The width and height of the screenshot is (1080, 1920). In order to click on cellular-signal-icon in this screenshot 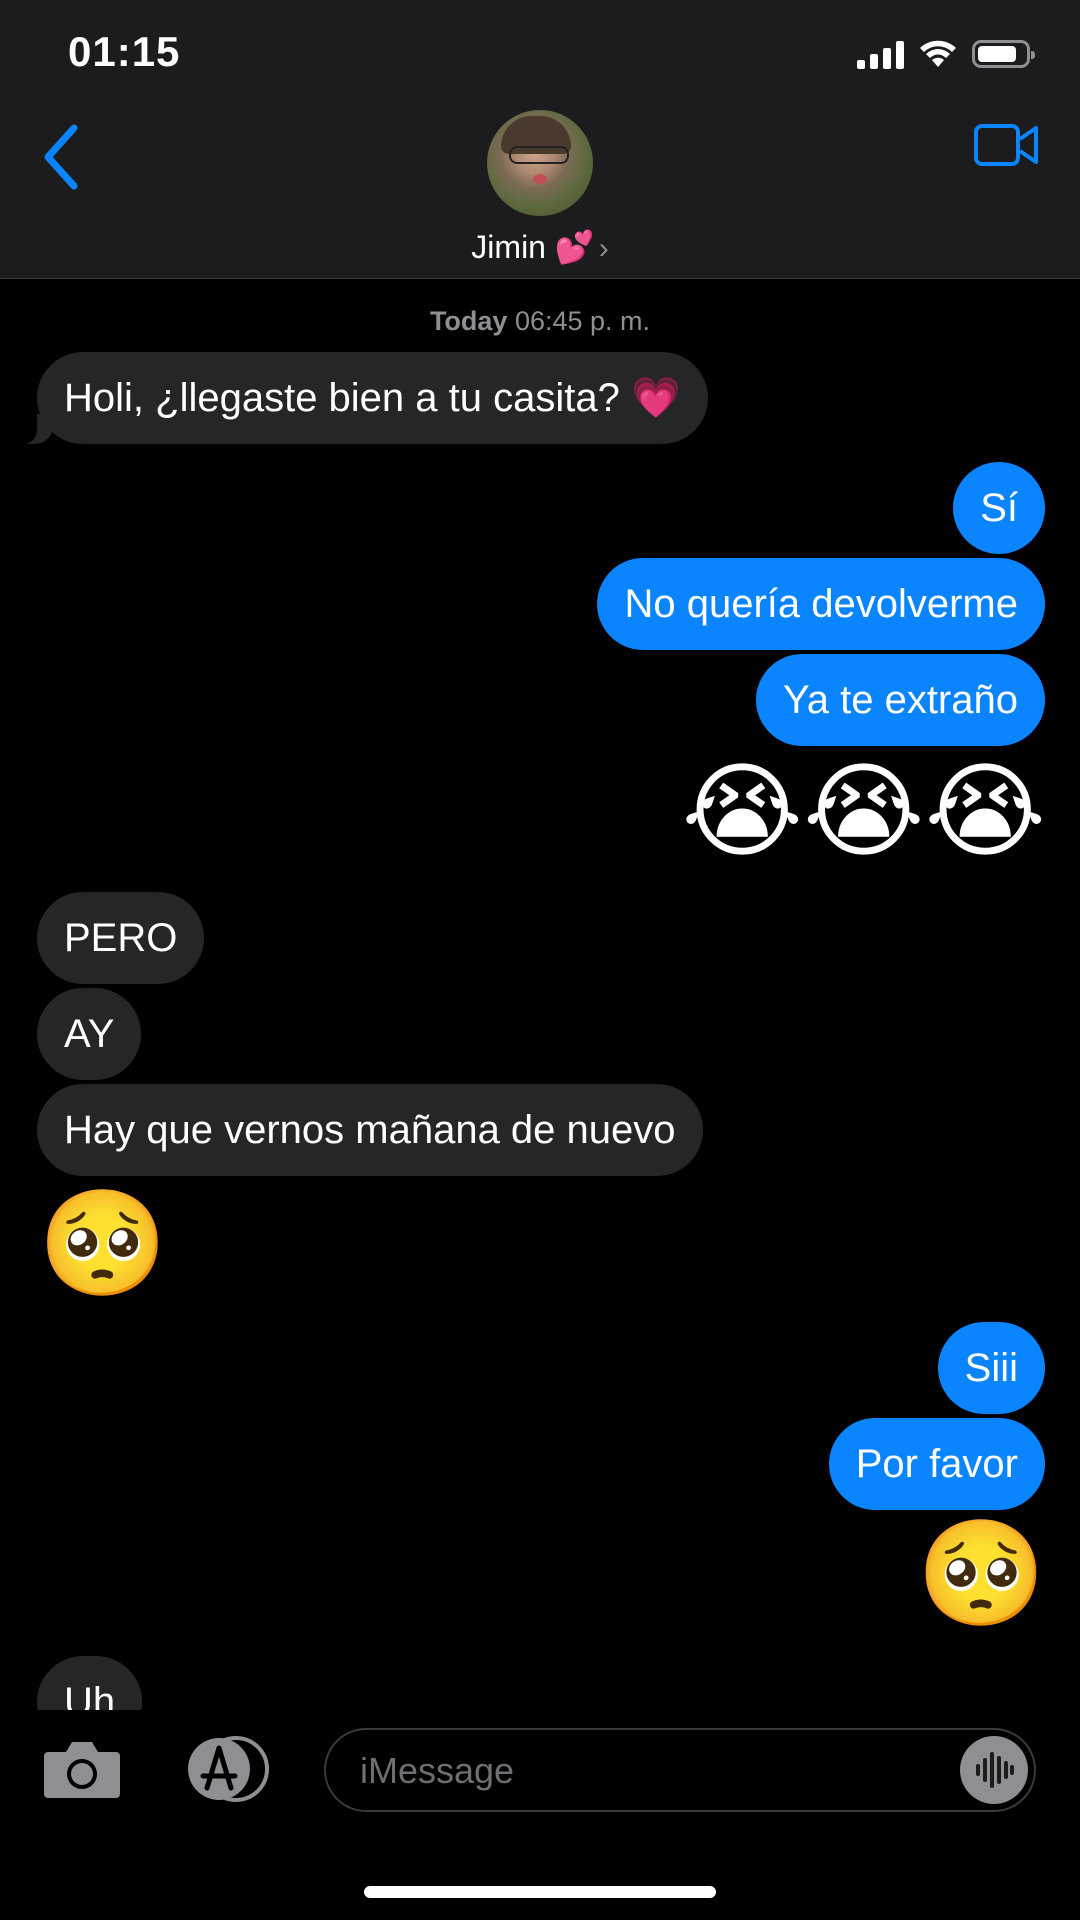, I will do `click(880, 54)`.